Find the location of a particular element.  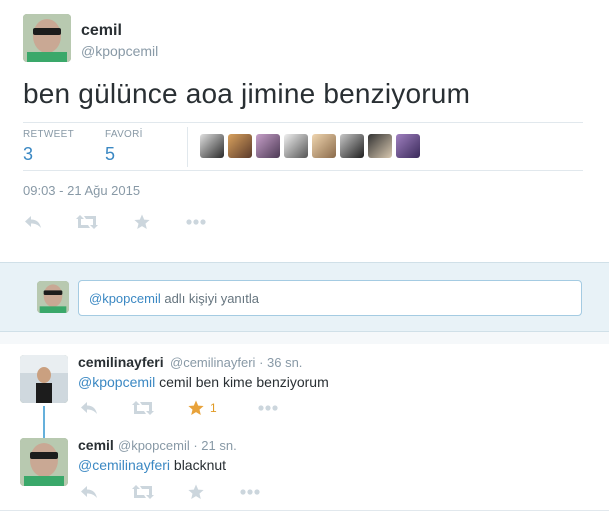

retweet-count: 3 is located at coordinates (28, 154).